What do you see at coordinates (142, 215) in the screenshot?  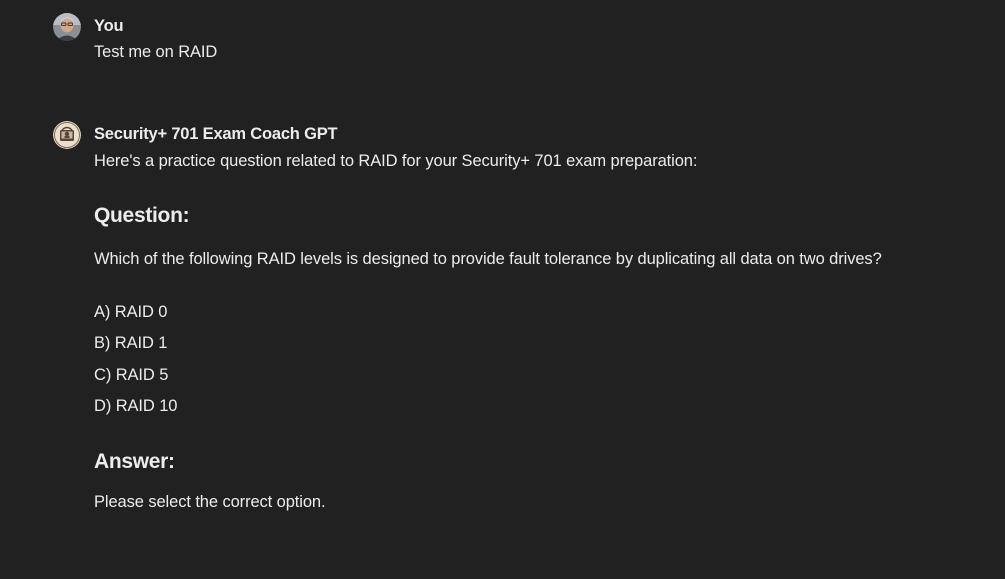 I see `question-heading: Question:` at bounding box center [142, 215].